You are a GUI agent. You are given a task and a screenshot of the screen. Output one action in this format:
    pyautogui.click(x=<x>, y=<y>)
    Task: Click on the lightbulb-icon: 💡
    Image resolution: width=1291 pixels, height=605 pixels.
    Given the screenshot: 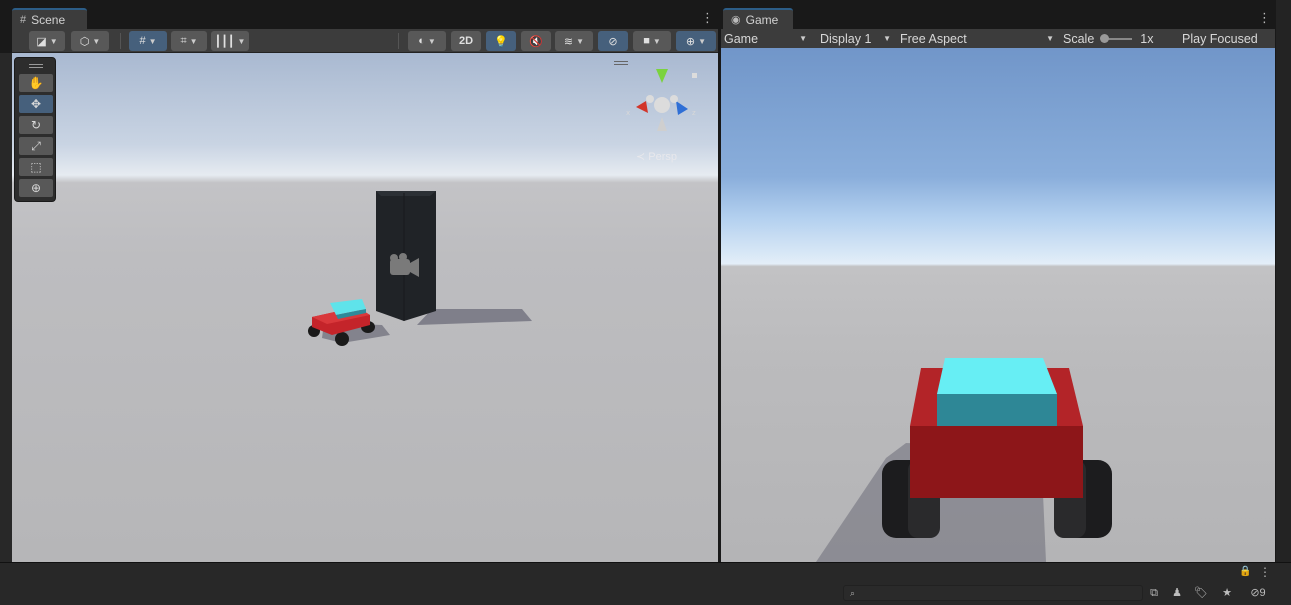 What is the action you would take?
    pyautogui.click(x=501, y=41)
    